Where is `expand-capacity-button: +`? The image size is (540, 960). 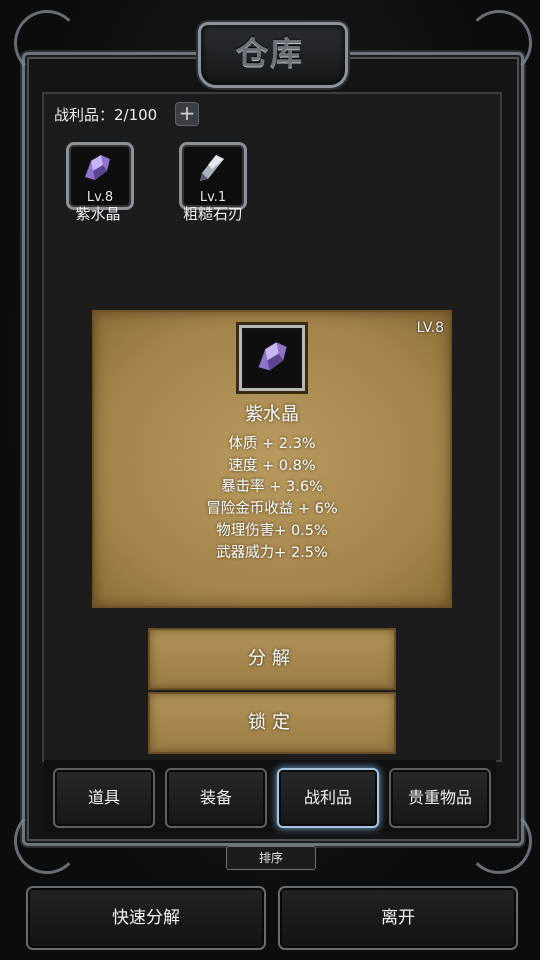 expand-capacity-button: + is located at coordinates (187, 114).